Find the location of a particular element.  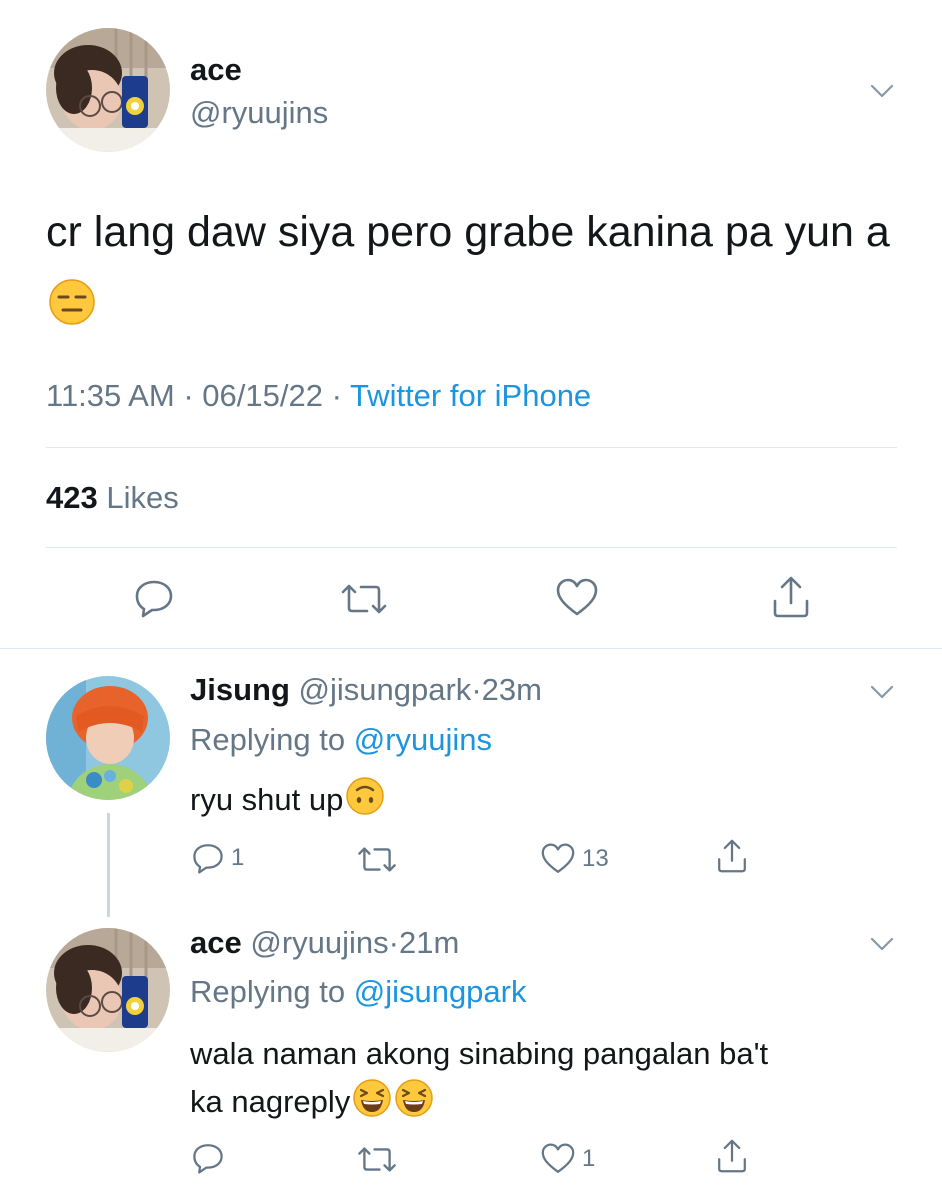

replying-to: Replying to @jisungpark is located at coordinates (358, 992).